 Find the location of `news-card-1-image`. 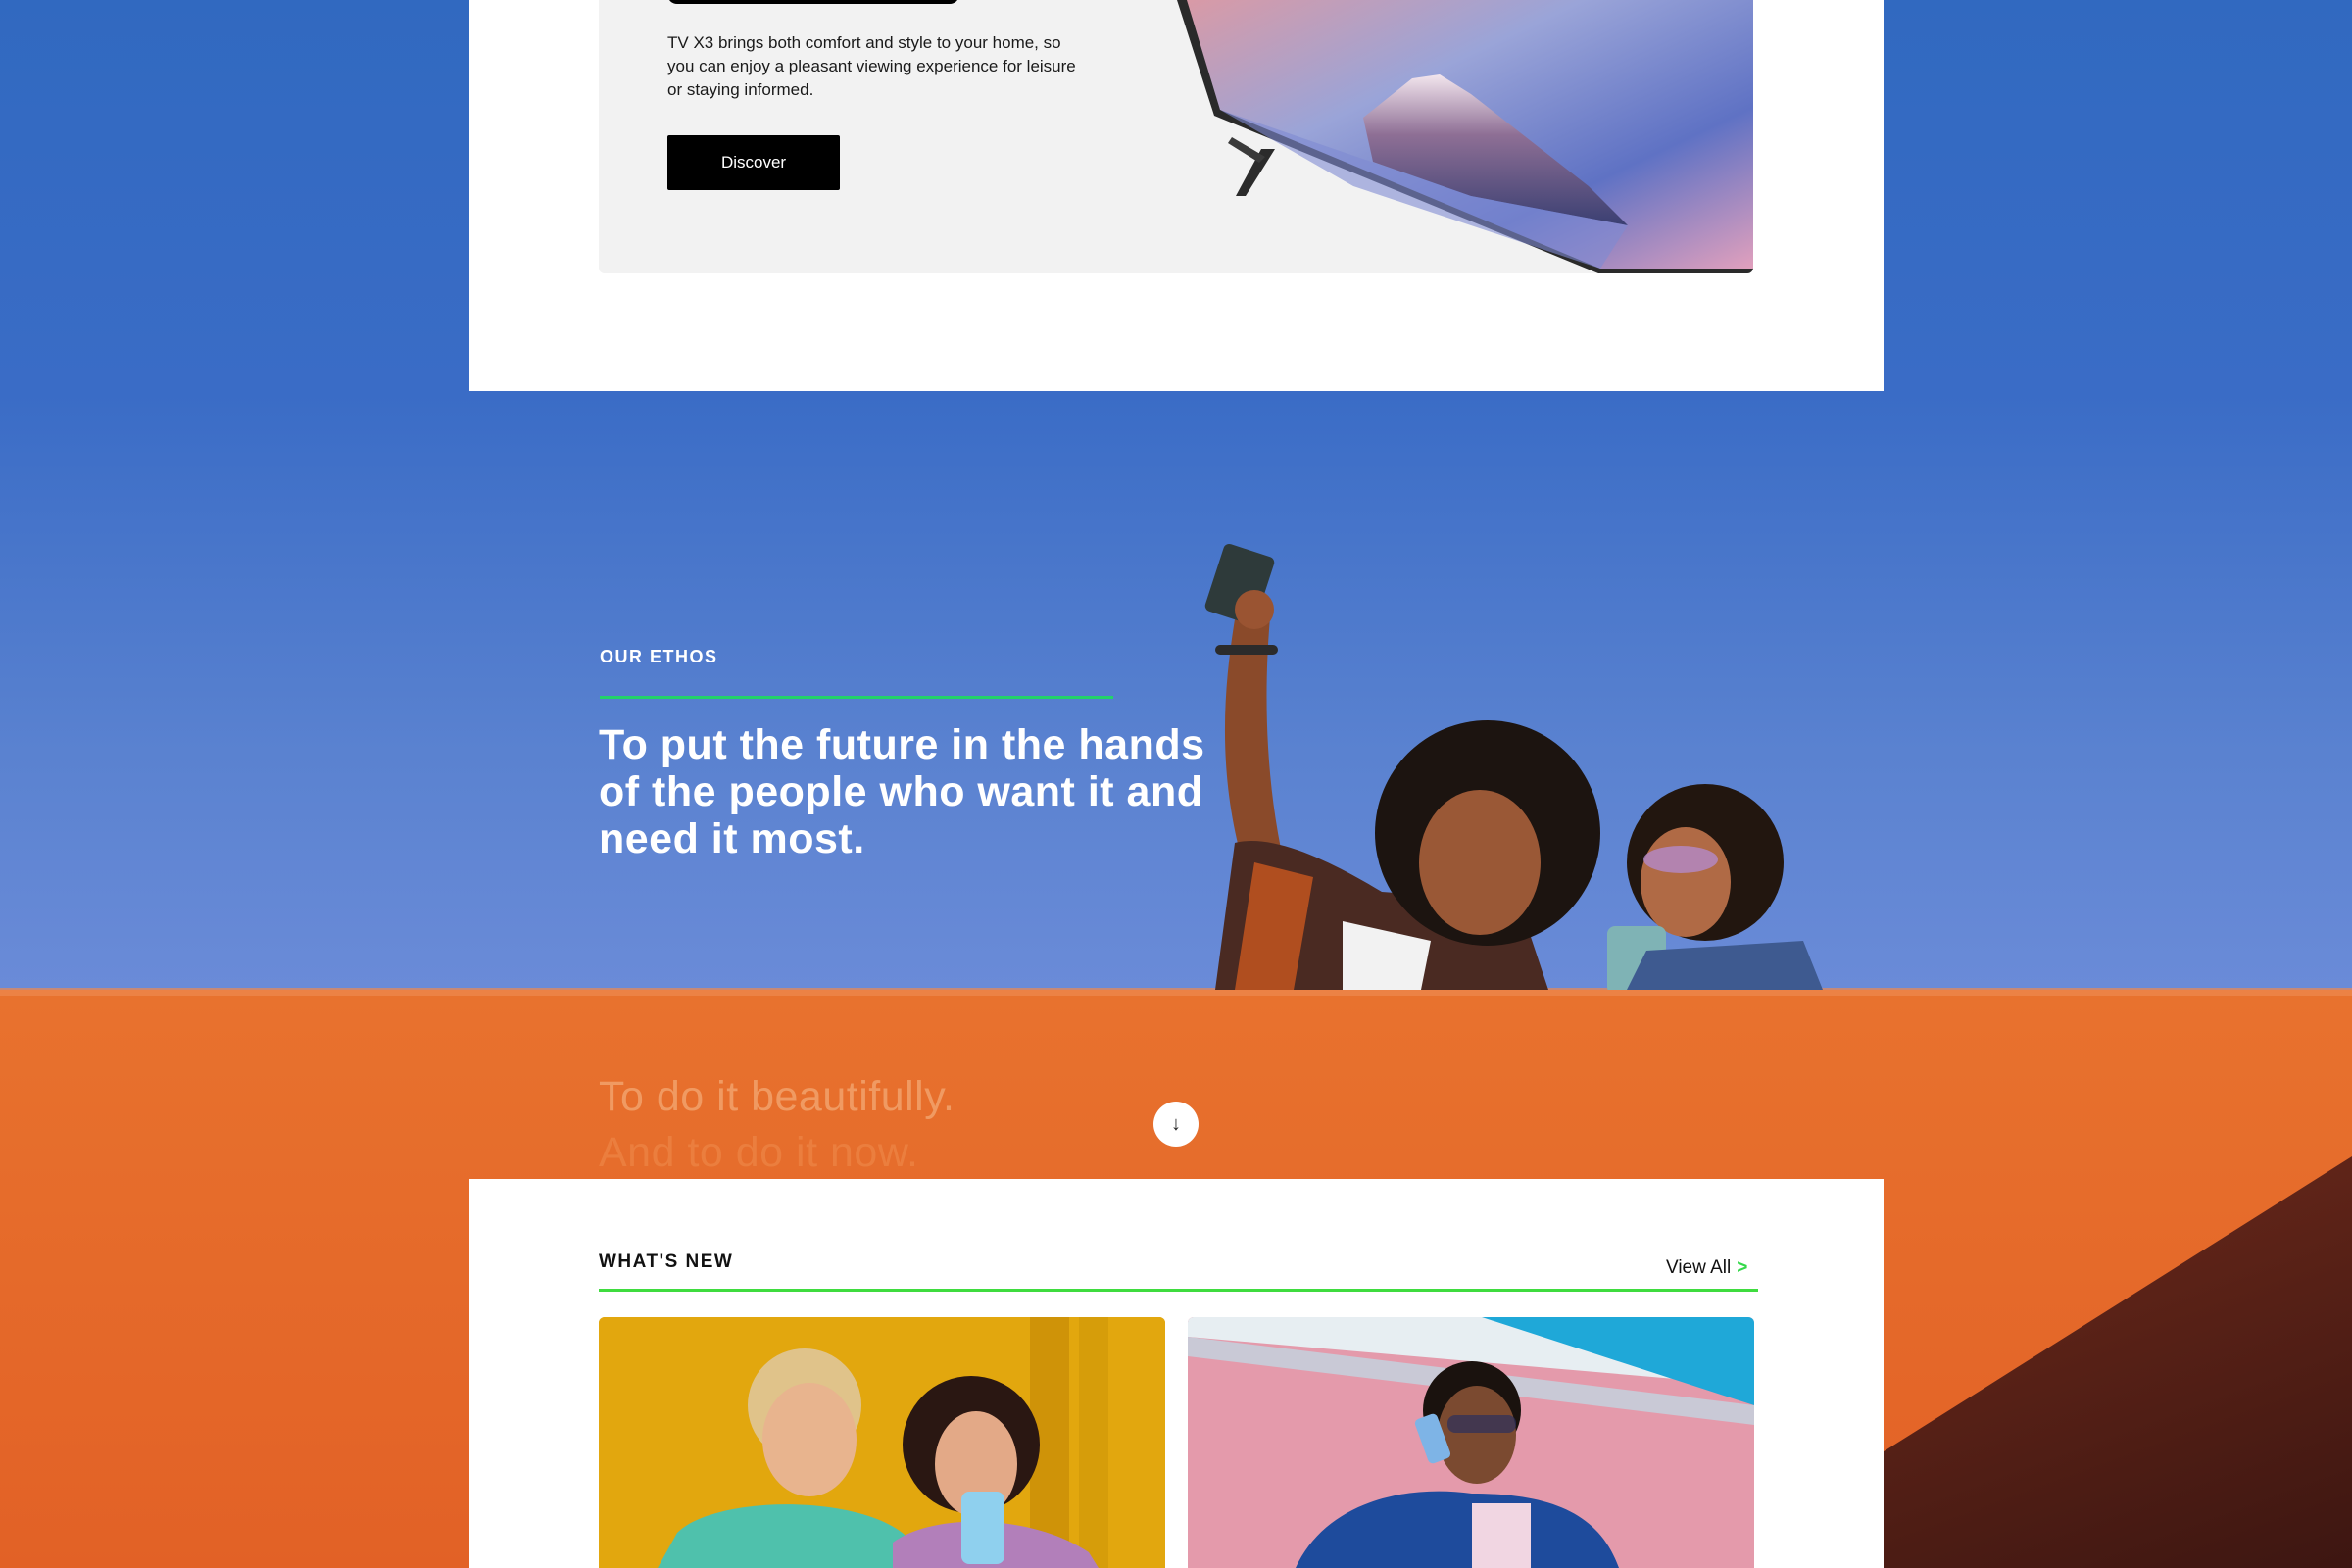

news-card-1-image is located at coordinates (882, 1442).